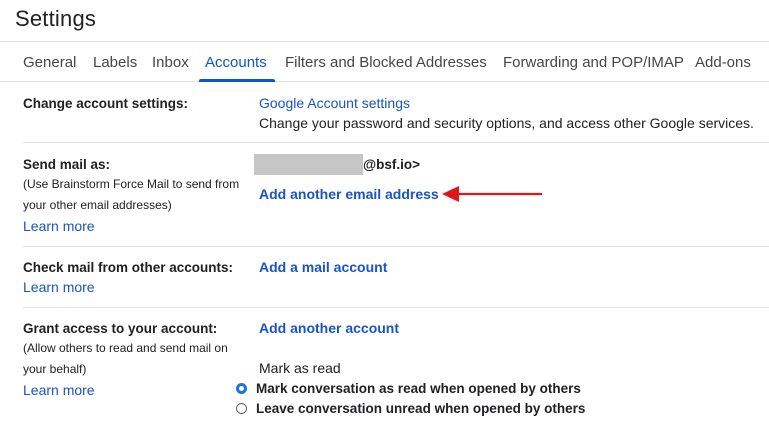  What do you see at coordinates (120, 328) in the screenshot?
I see `grant-access-label: Grant access to your account:` at bounding box center [120, 328].